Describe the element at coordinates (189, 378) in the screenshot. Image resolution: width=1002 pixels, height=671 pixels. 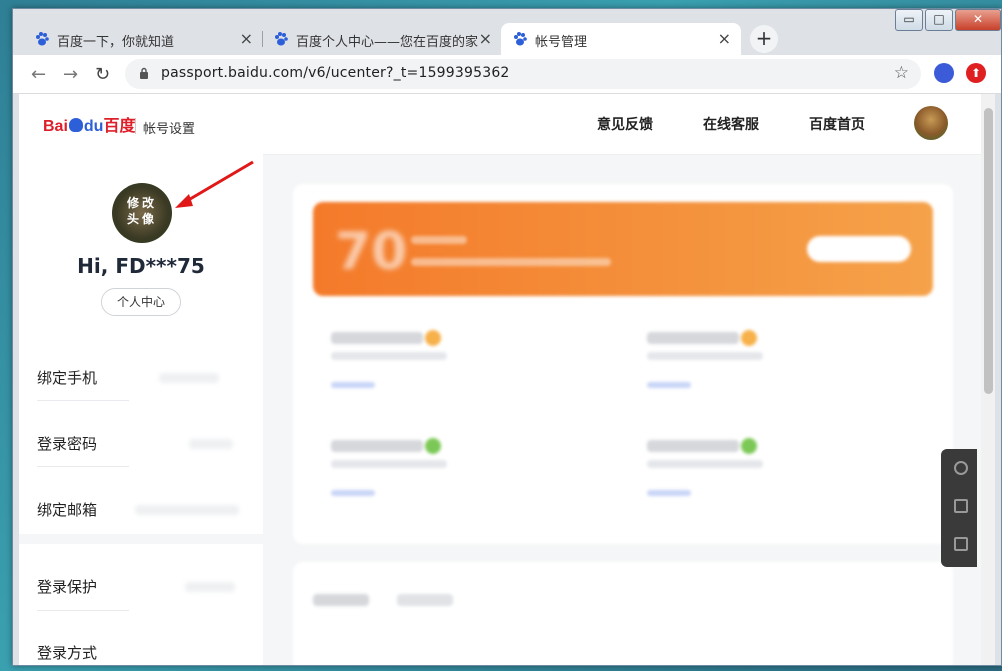
I see `blurred-phone-value` at that location.